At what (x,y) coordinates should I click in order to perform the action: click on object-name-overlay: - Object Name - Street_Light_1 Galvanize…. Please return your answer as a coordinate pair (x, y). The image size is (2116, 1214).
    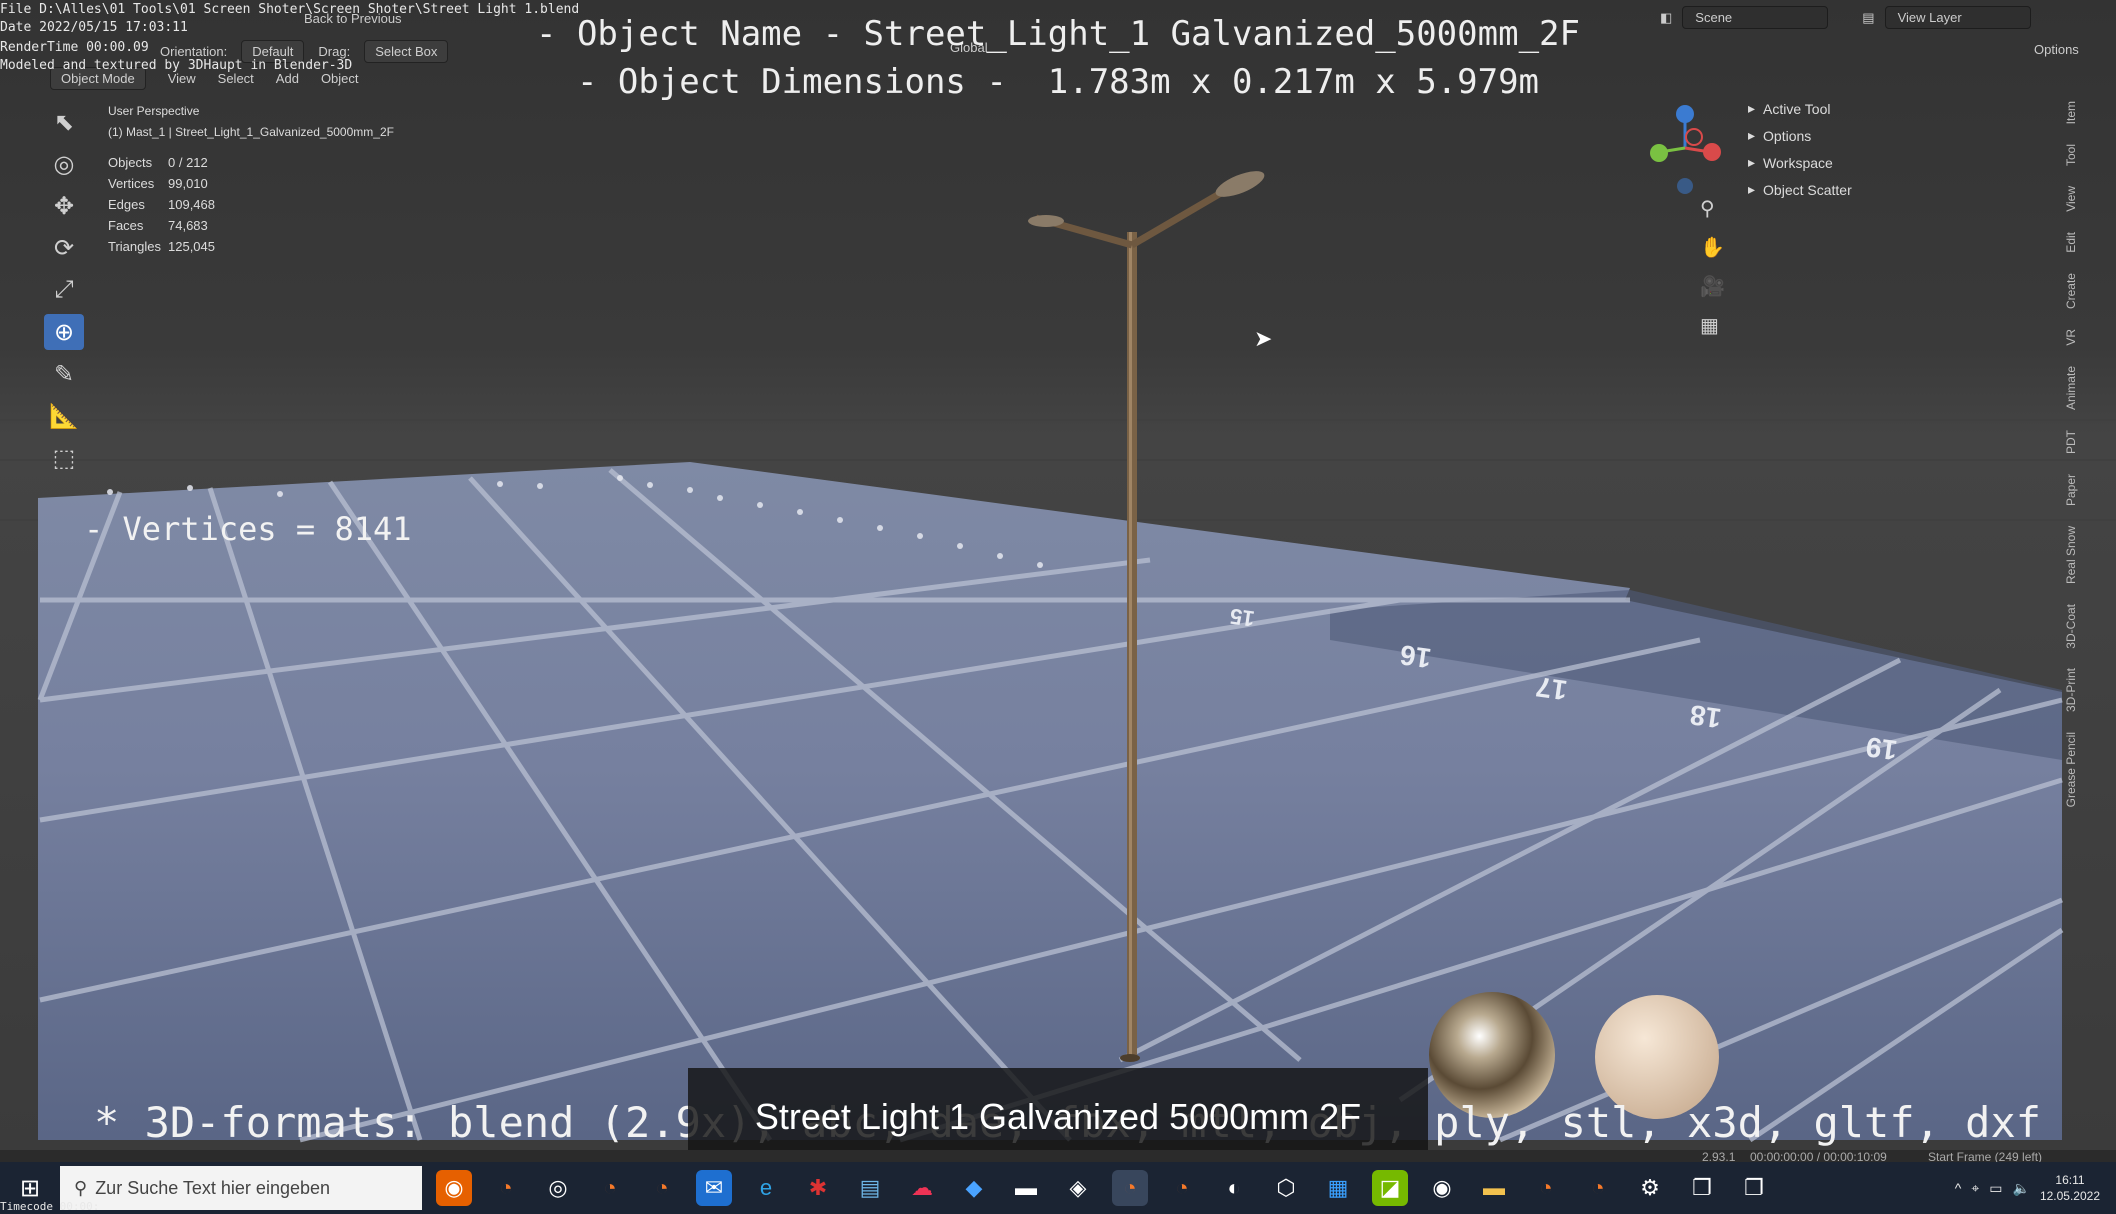
    Looking at the image, I should click on (1058, 34).